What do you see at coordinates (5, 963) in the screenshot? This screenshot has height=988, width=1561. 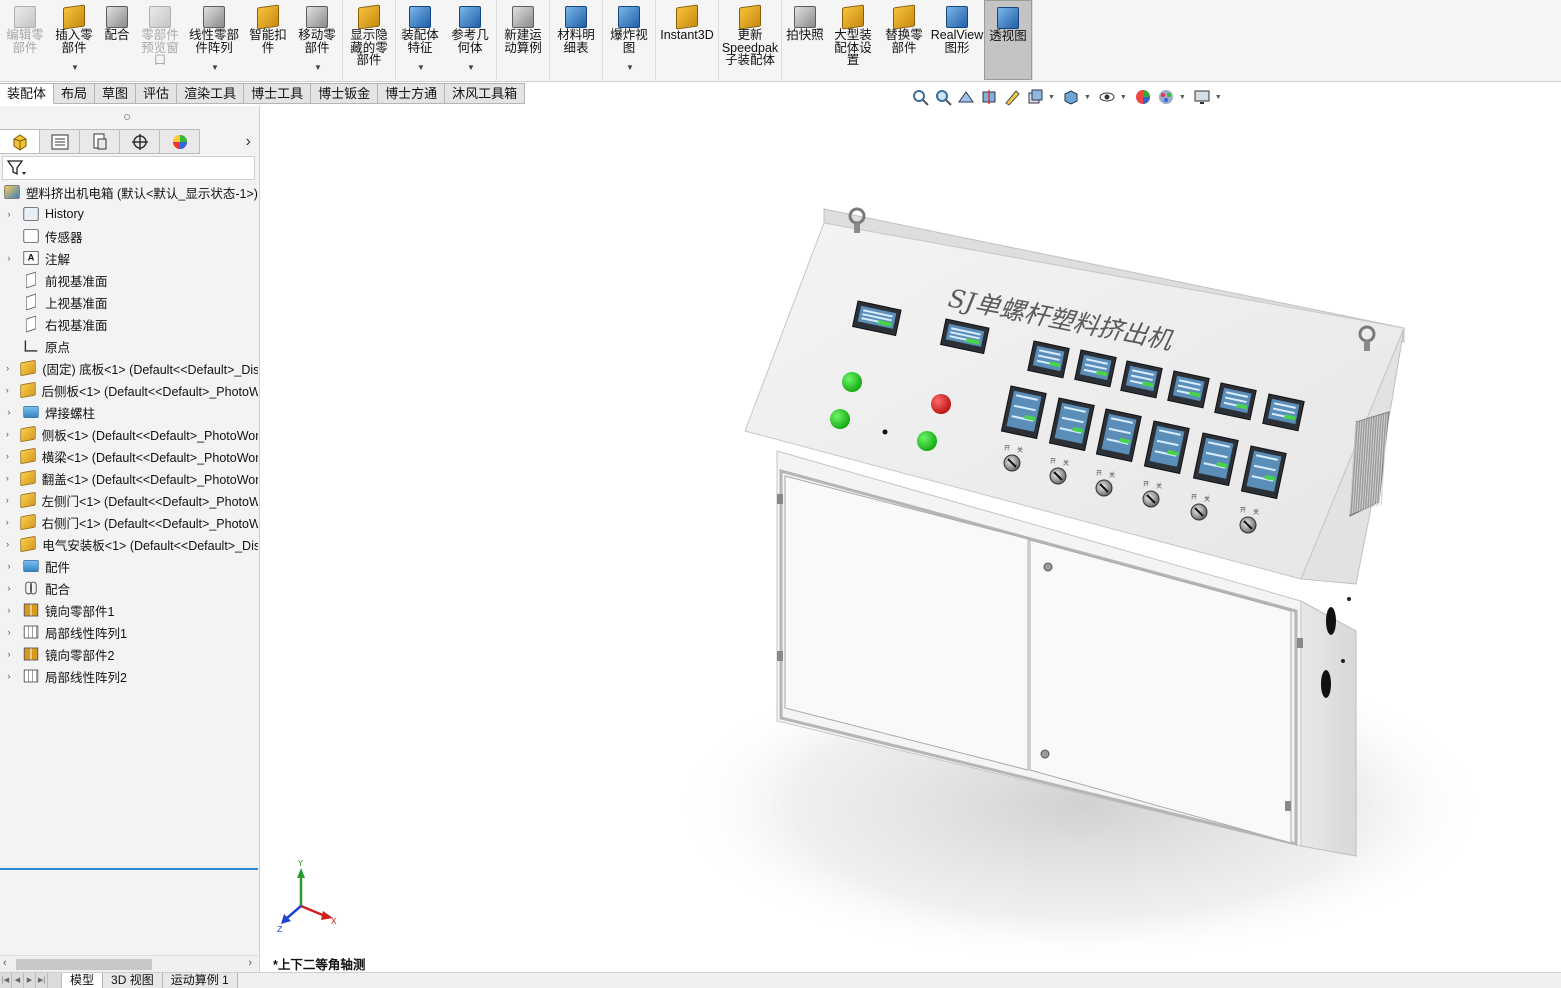 I see `scroll-left-icon: ‹` at bounding box center [5, 963].